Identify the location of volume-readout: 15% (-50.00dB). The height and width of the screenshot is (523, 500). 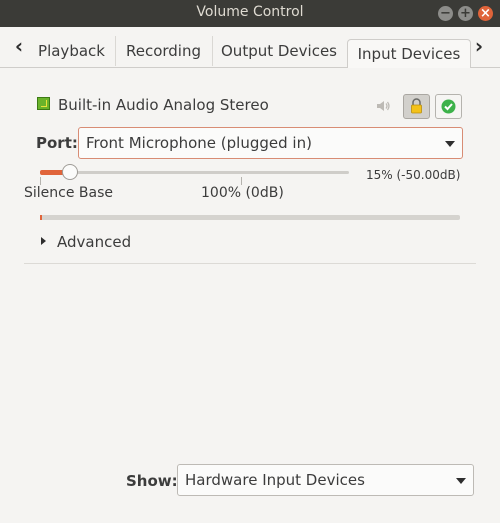
(413, 175).